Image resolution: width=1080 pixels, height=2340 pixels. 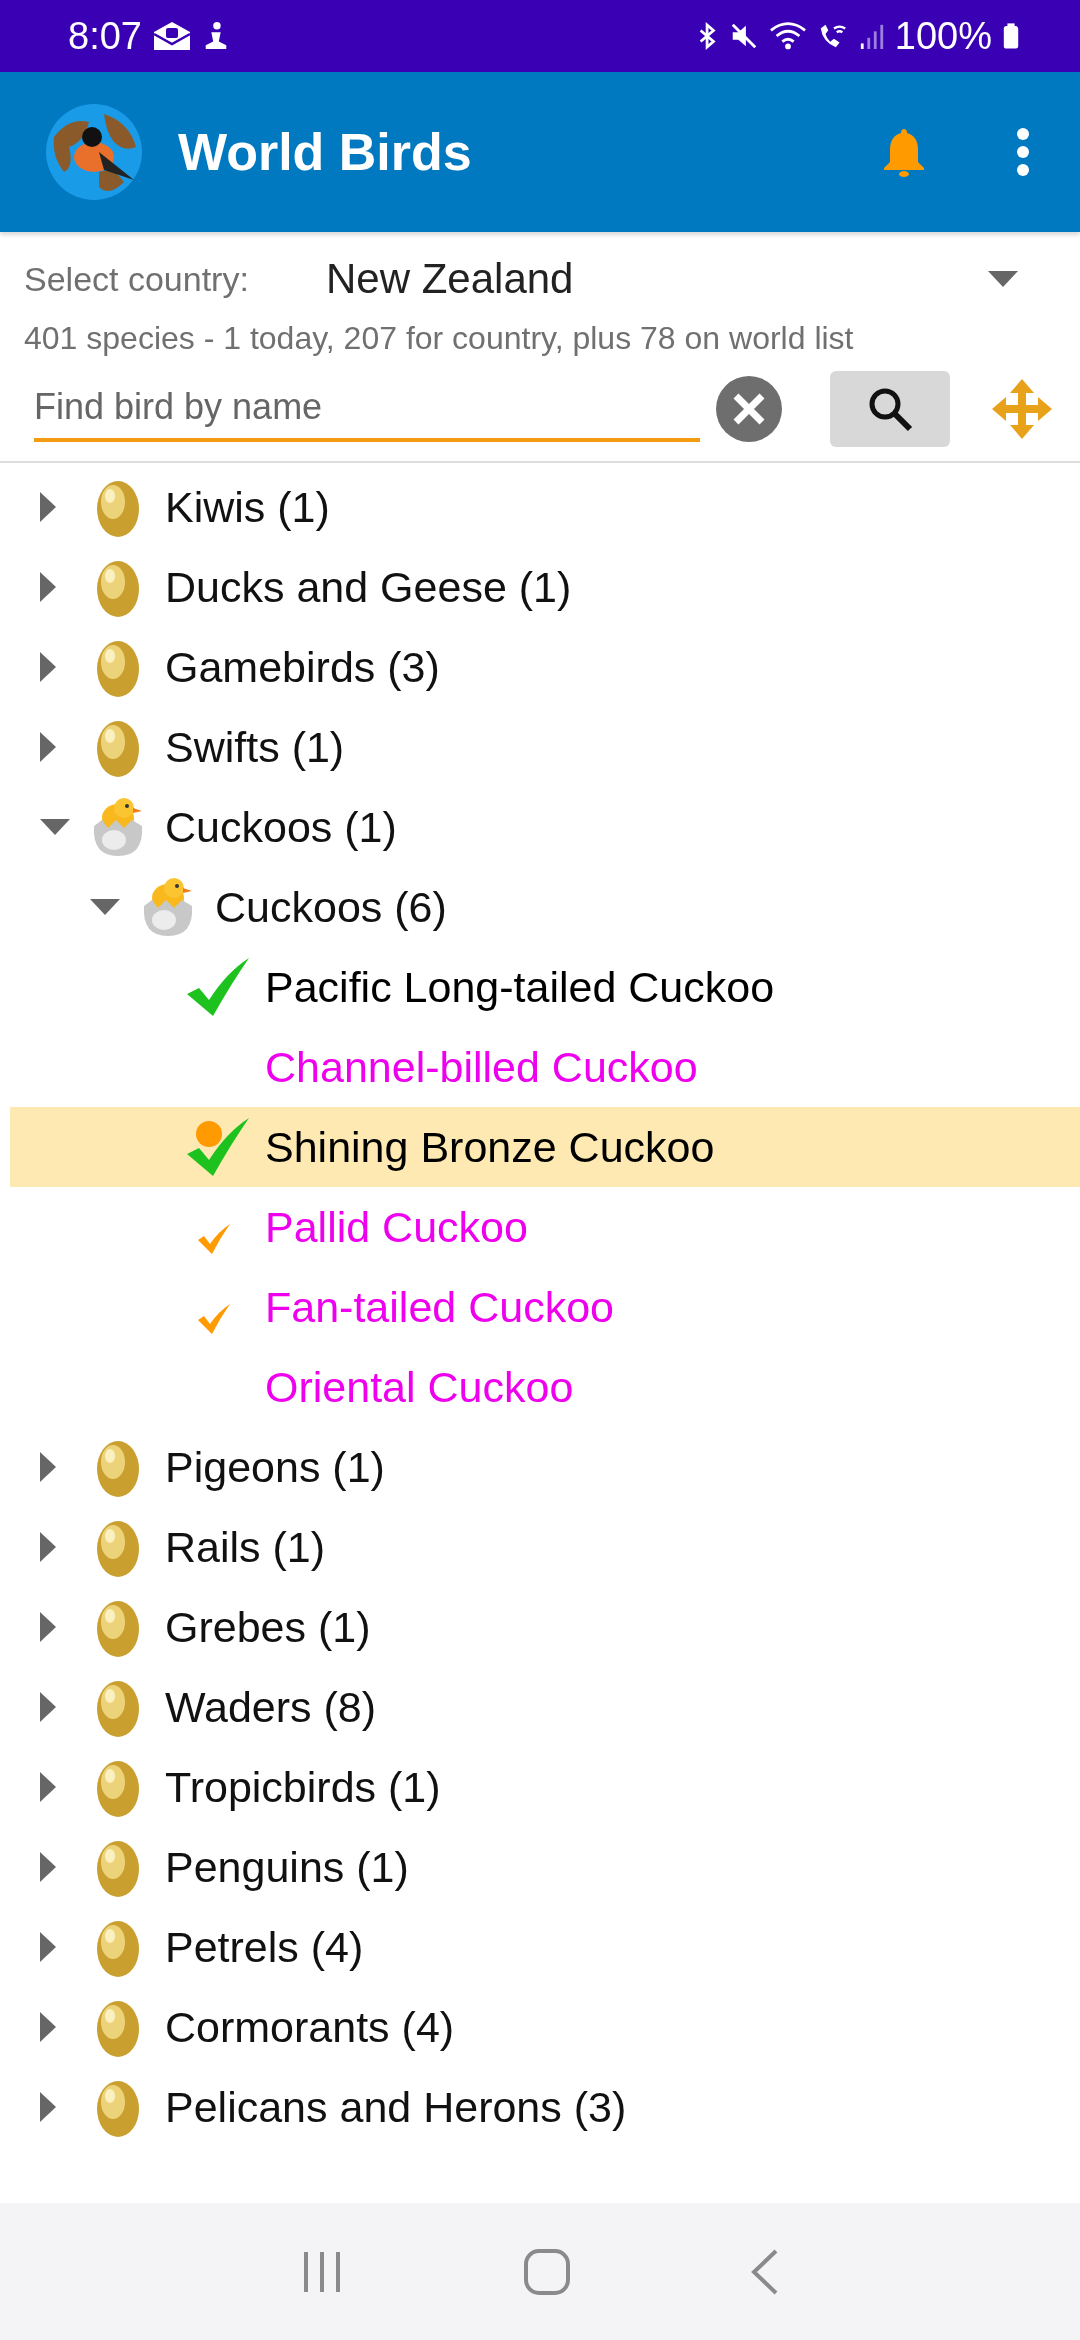 I want to click on search-field: Find bird by name, so click(x=367, y=409).